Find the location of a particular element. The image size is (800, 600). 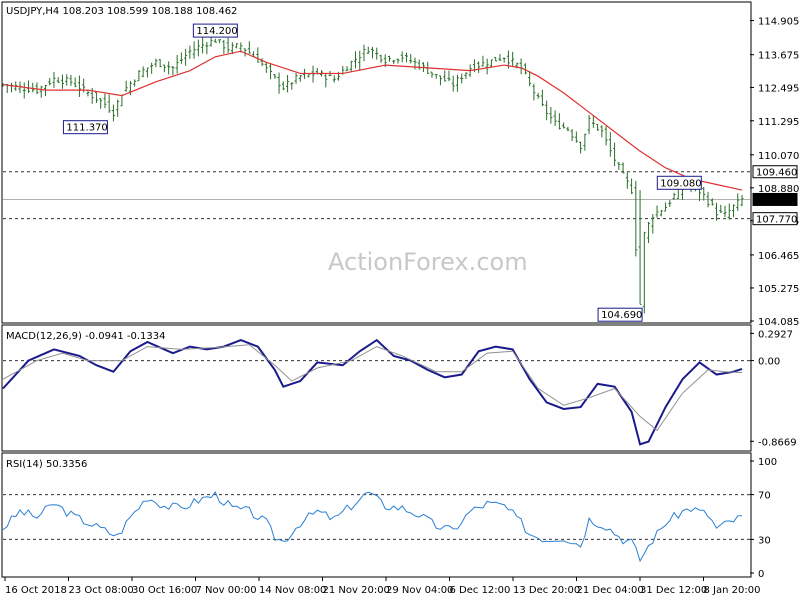

level-tag: 107.770 is located at coordinates (775, 219).